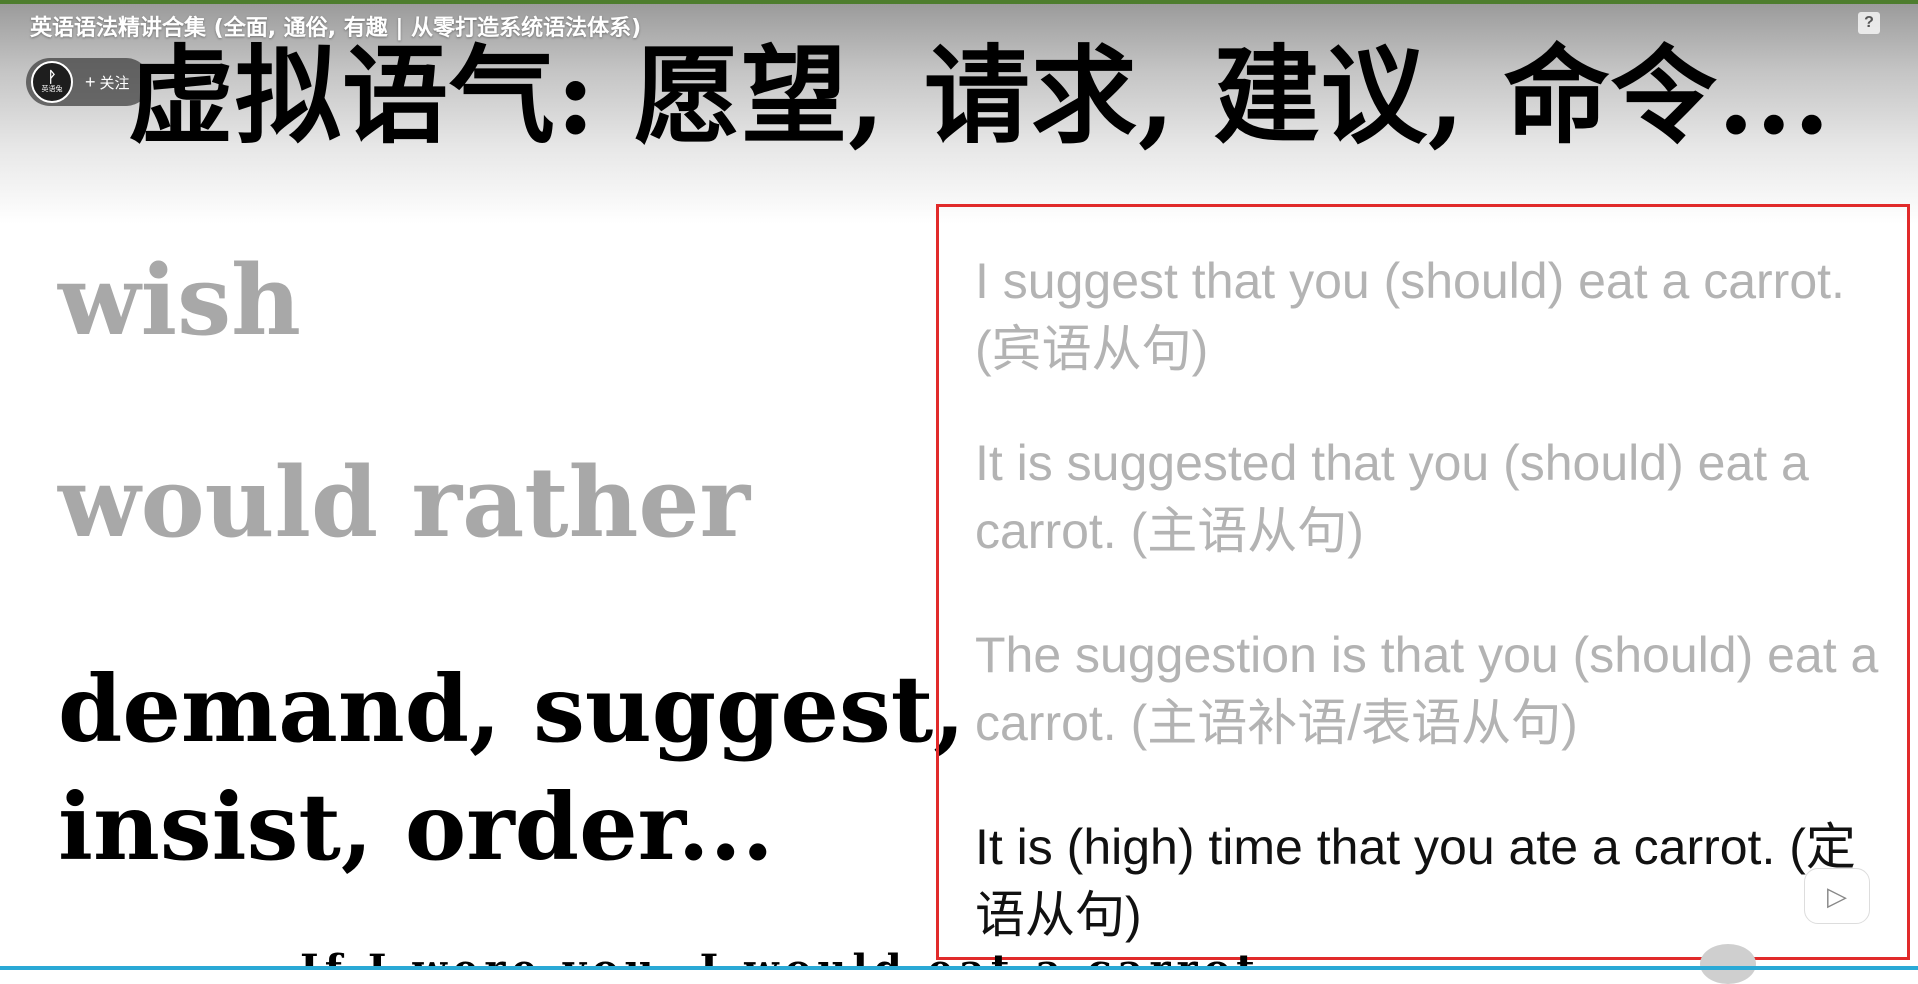  What do you see at coordinates (1728, 964) in the screenshot?
I see `watermark-icon` at bounding box center [1728, 964].